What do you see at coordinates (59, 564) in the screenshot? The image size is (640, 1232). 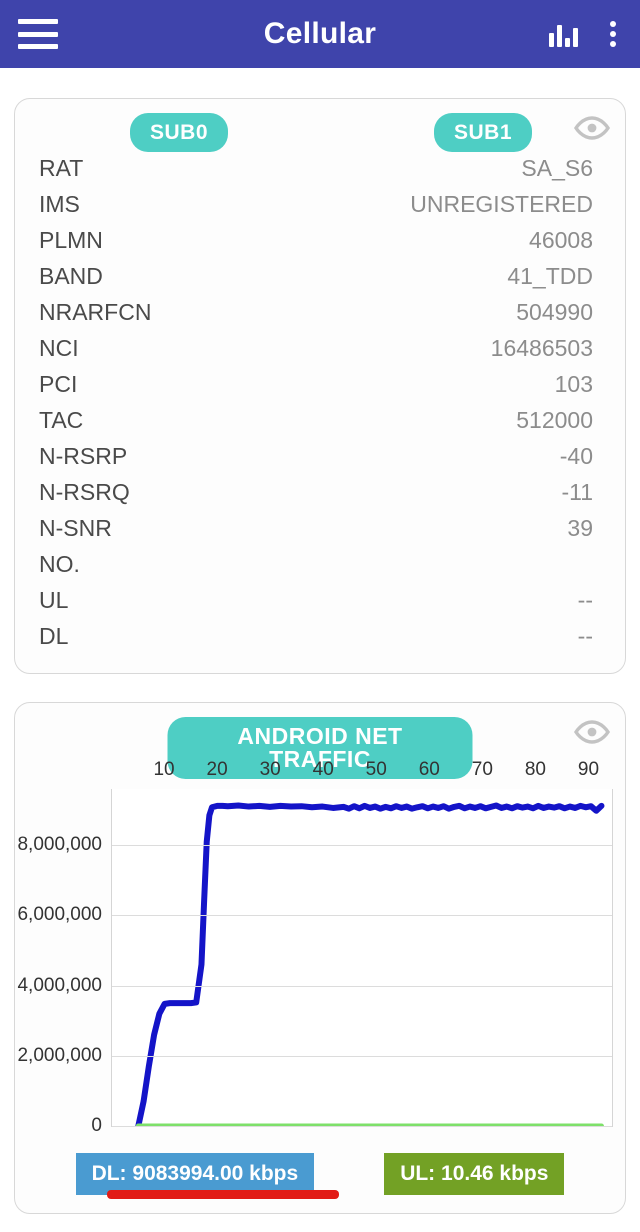 I see `parameter-label: NO.` at bounding box center [59, 564].